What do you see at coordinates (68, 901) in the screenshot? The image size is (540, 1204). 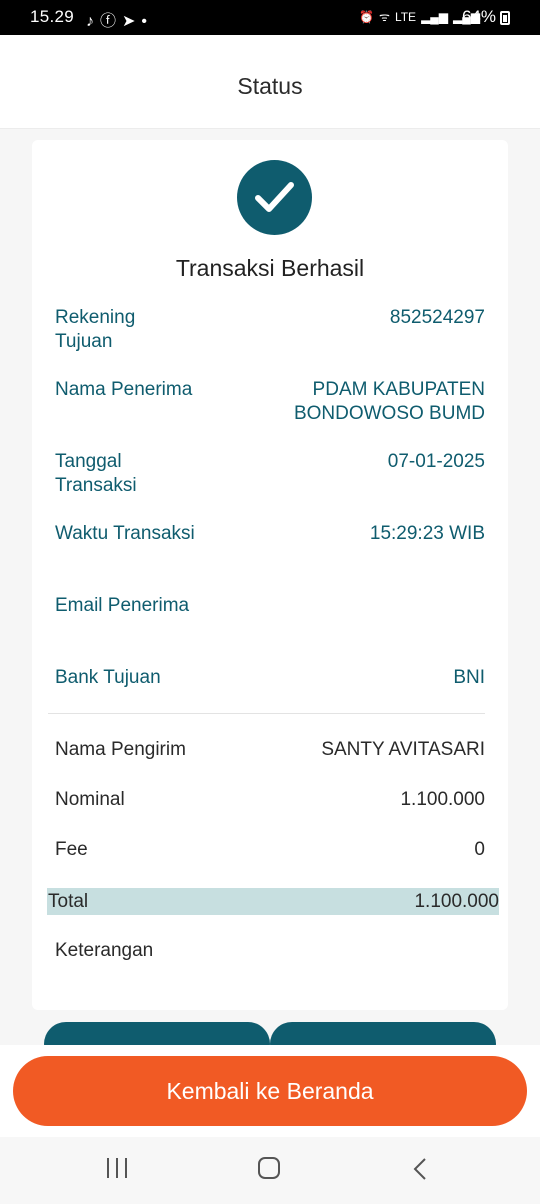 I see `total-label: Total` at bounding box center [68, 901].